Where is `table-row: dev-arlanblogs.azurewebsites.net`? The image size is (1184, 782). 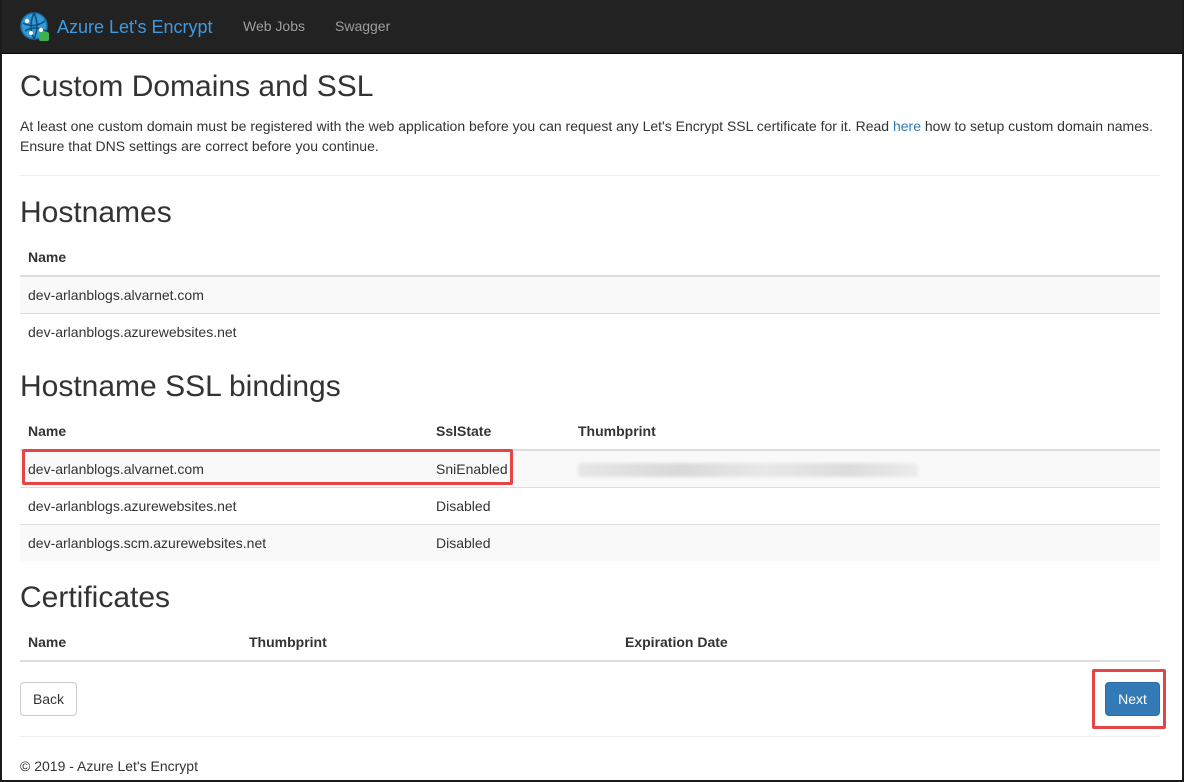
table-row: dev-arlanblogs.azurewebsites.net is located at coordinates (590, 331).